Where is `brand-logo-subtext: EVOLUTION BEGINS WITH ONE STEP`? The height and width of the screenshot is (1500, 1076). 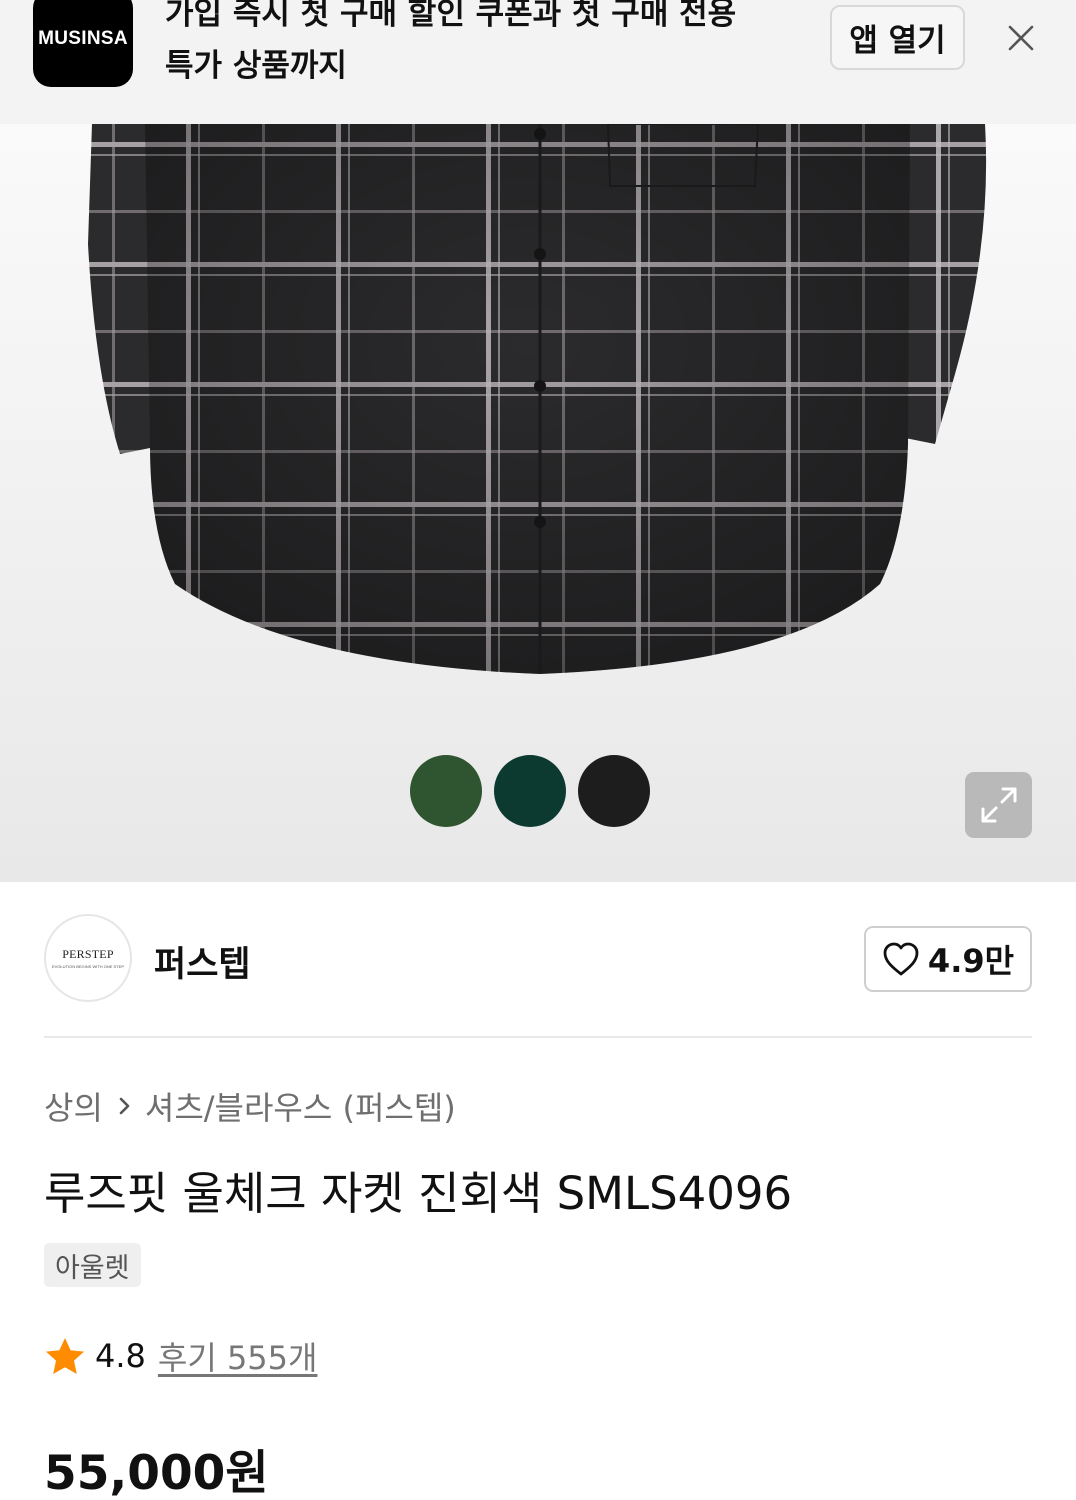
brand-logo-subtext: EVOLUTION BEGINS WITH ONE STEP is located at coordinates (87, 966).